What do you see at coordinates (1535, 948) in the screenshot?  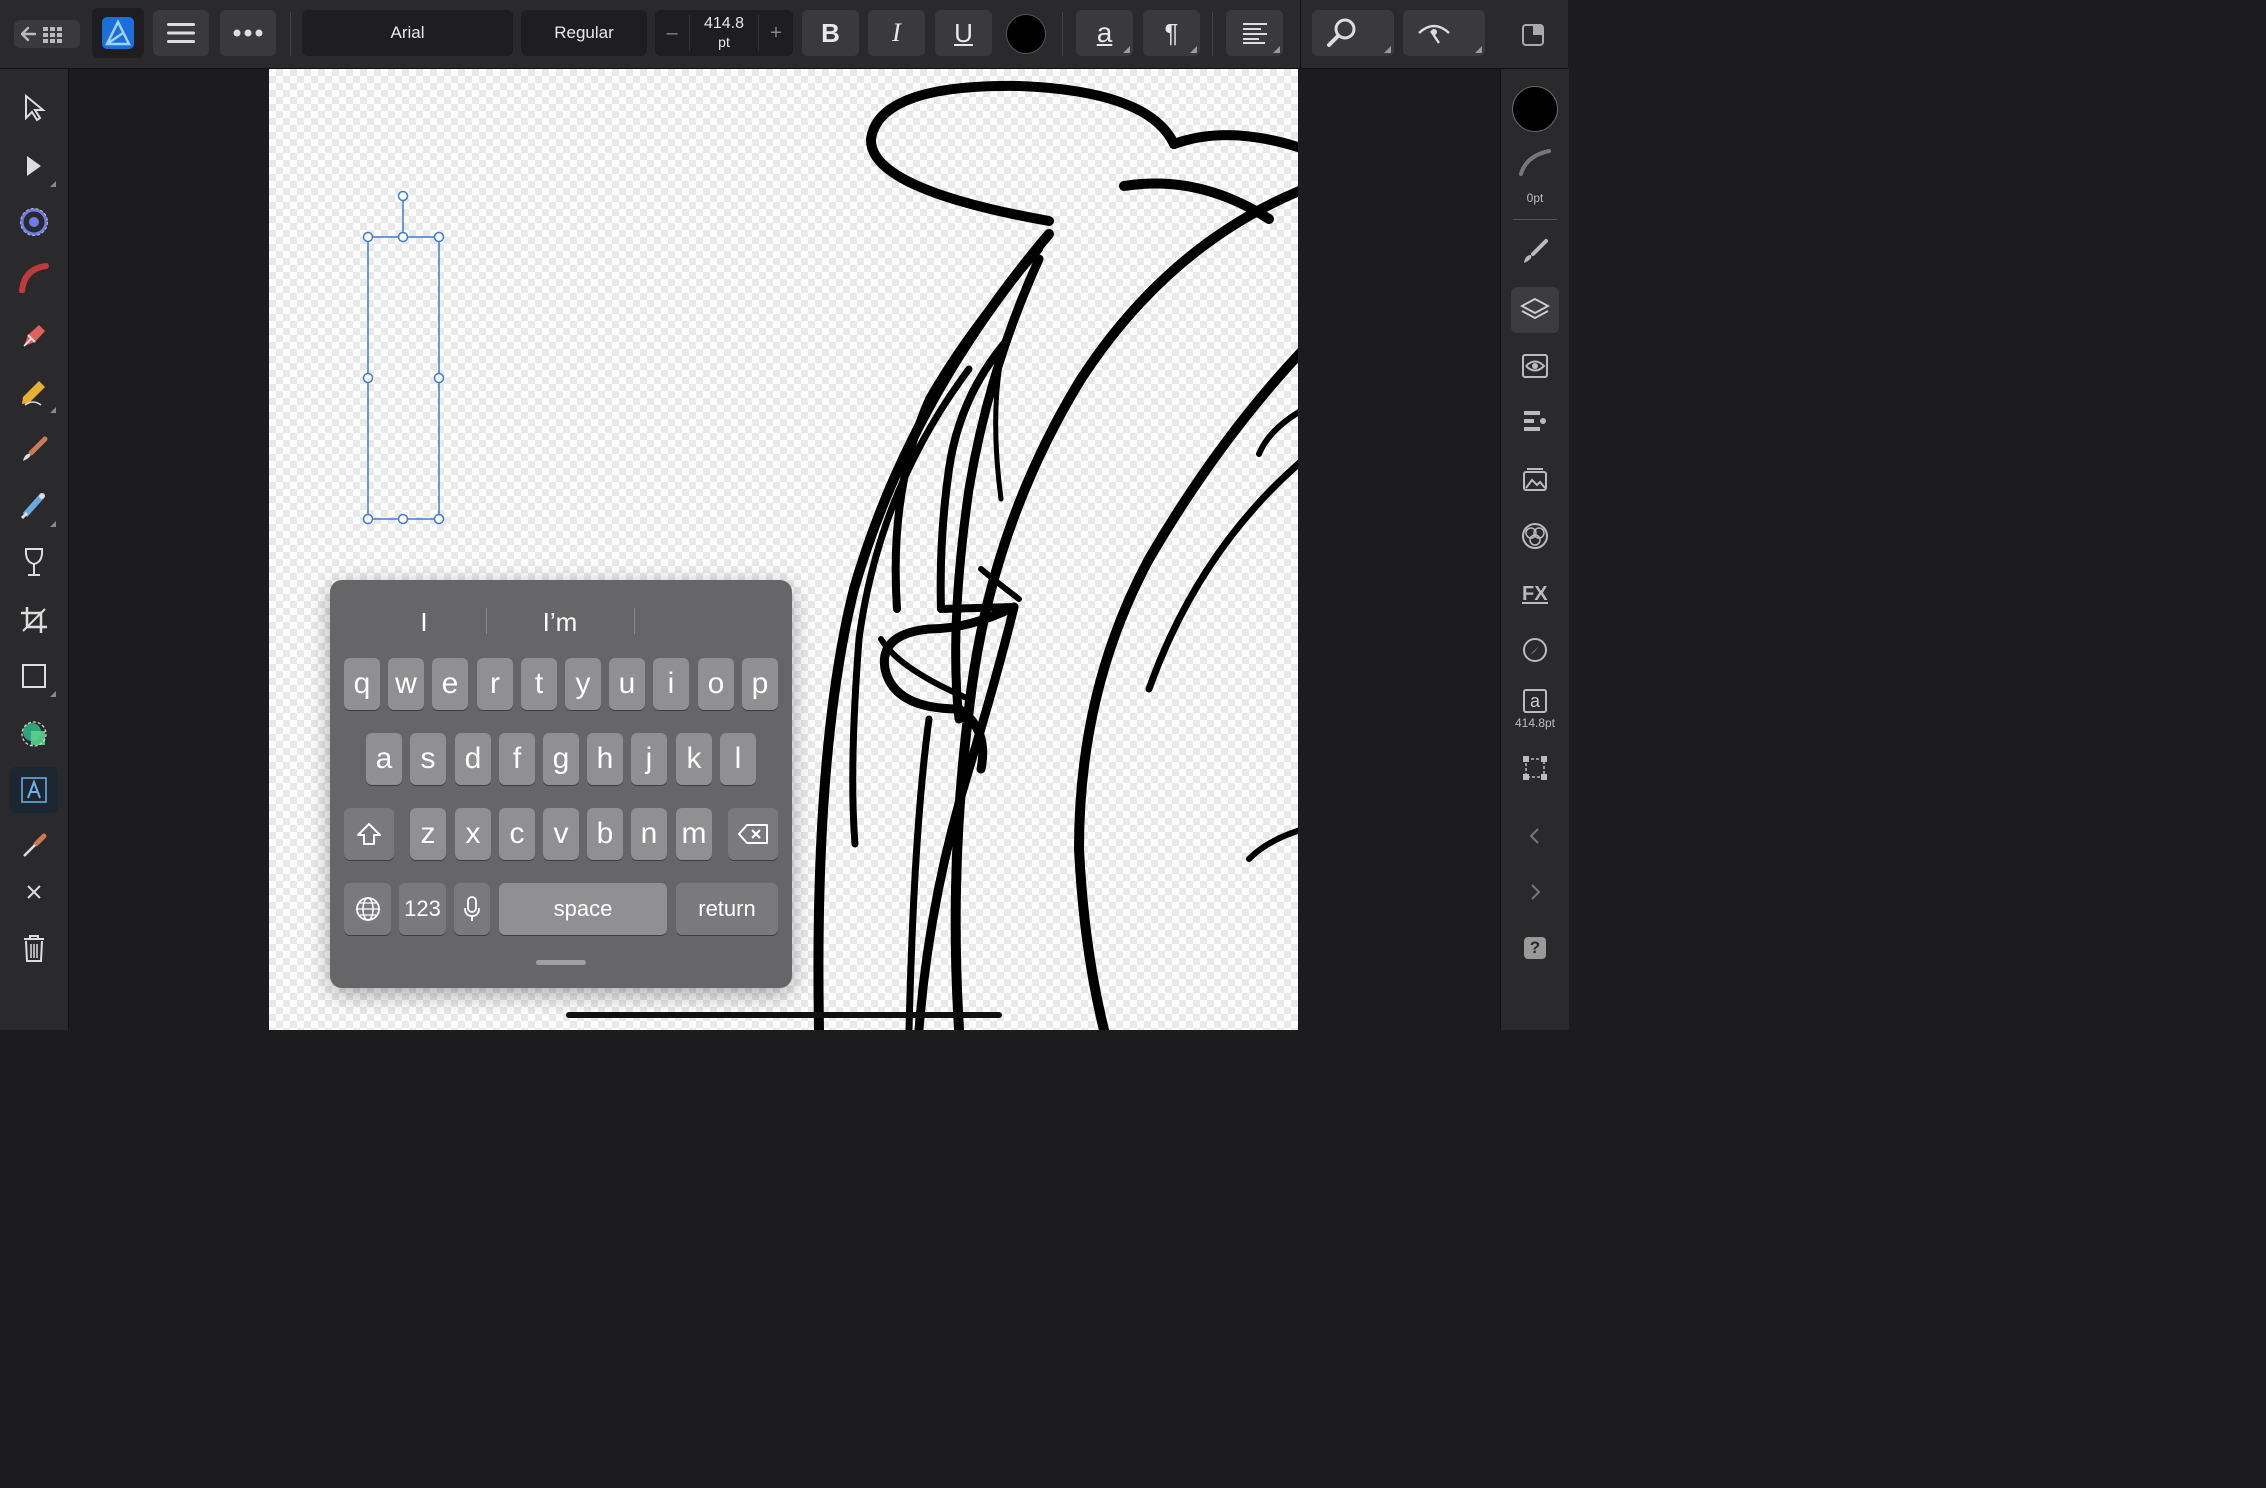 I see `help-button: ?` at bounding box center [1535, 948].